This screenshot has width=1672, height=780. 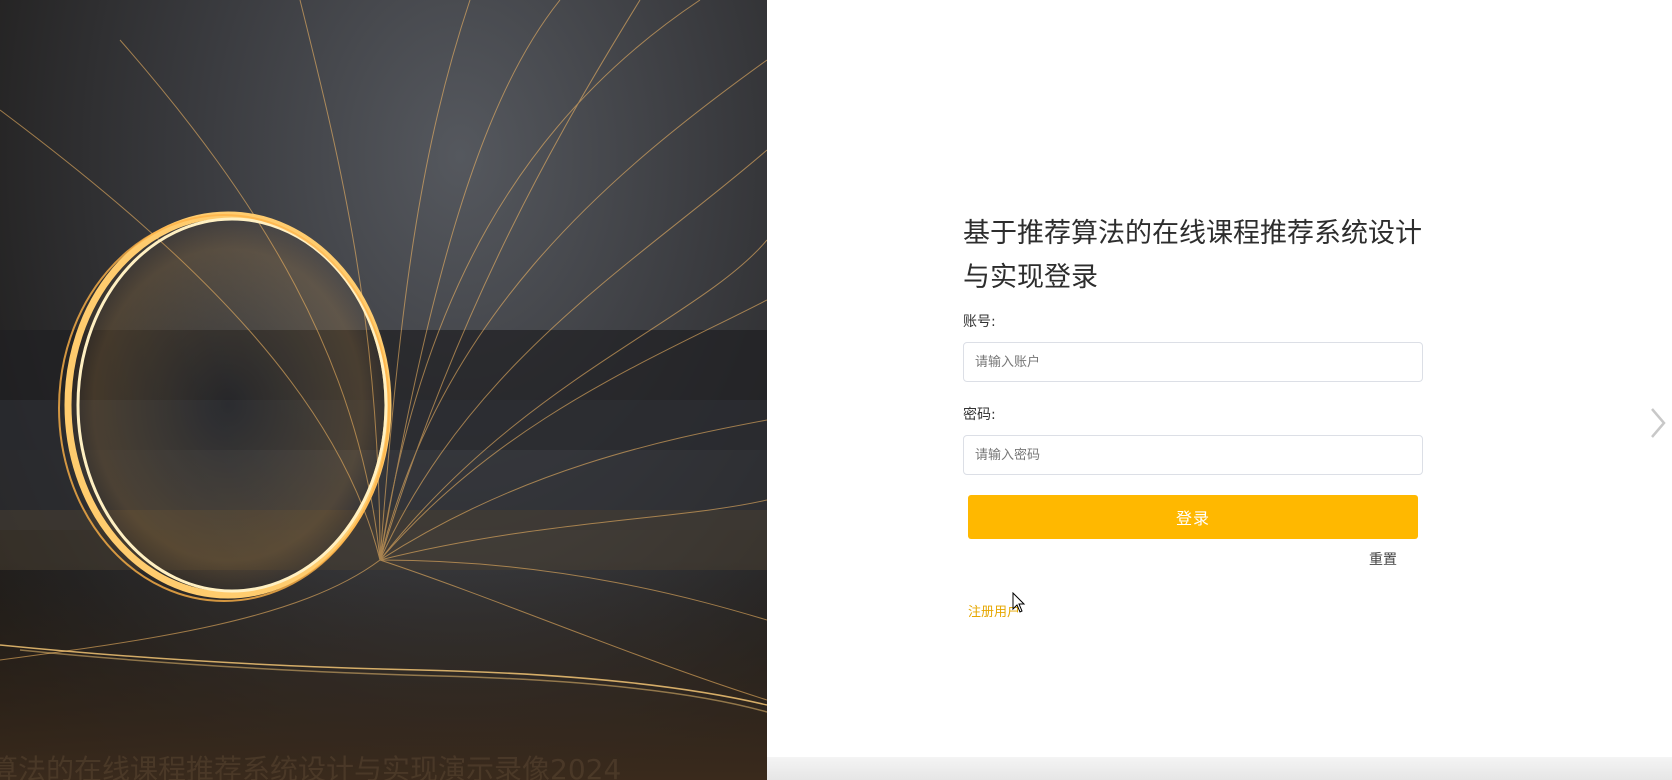 What do you see at coordinates (1019, 602) in the screenshot?
I see `mouse-cursor-icon` at bounding box center [1019, 602].